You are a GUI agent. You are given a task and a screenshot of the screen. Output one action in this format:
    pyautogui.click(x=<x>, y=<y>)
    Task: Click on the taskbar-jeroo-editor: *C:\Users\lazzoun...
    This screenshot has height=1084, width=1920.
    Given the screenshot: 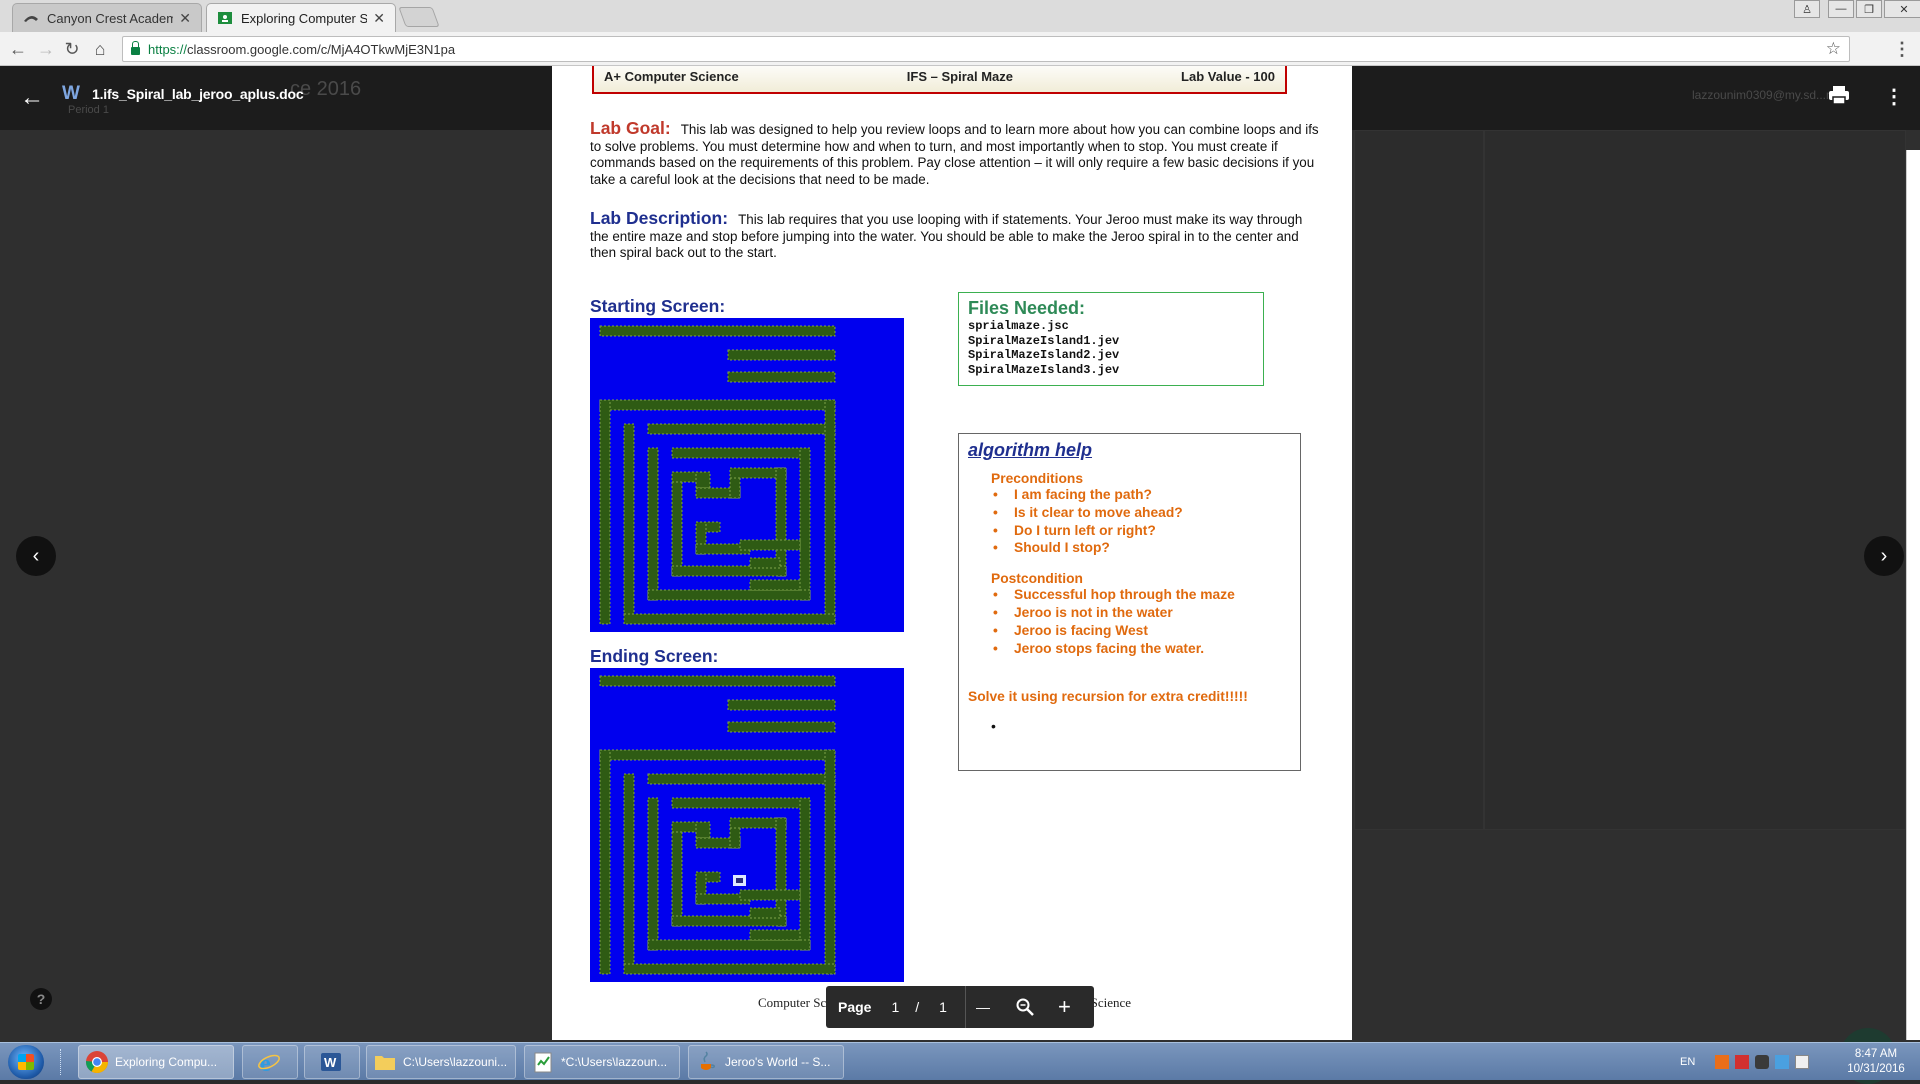 What is the action you would take?
    pyautogui.click(x=602, y=1062)
    